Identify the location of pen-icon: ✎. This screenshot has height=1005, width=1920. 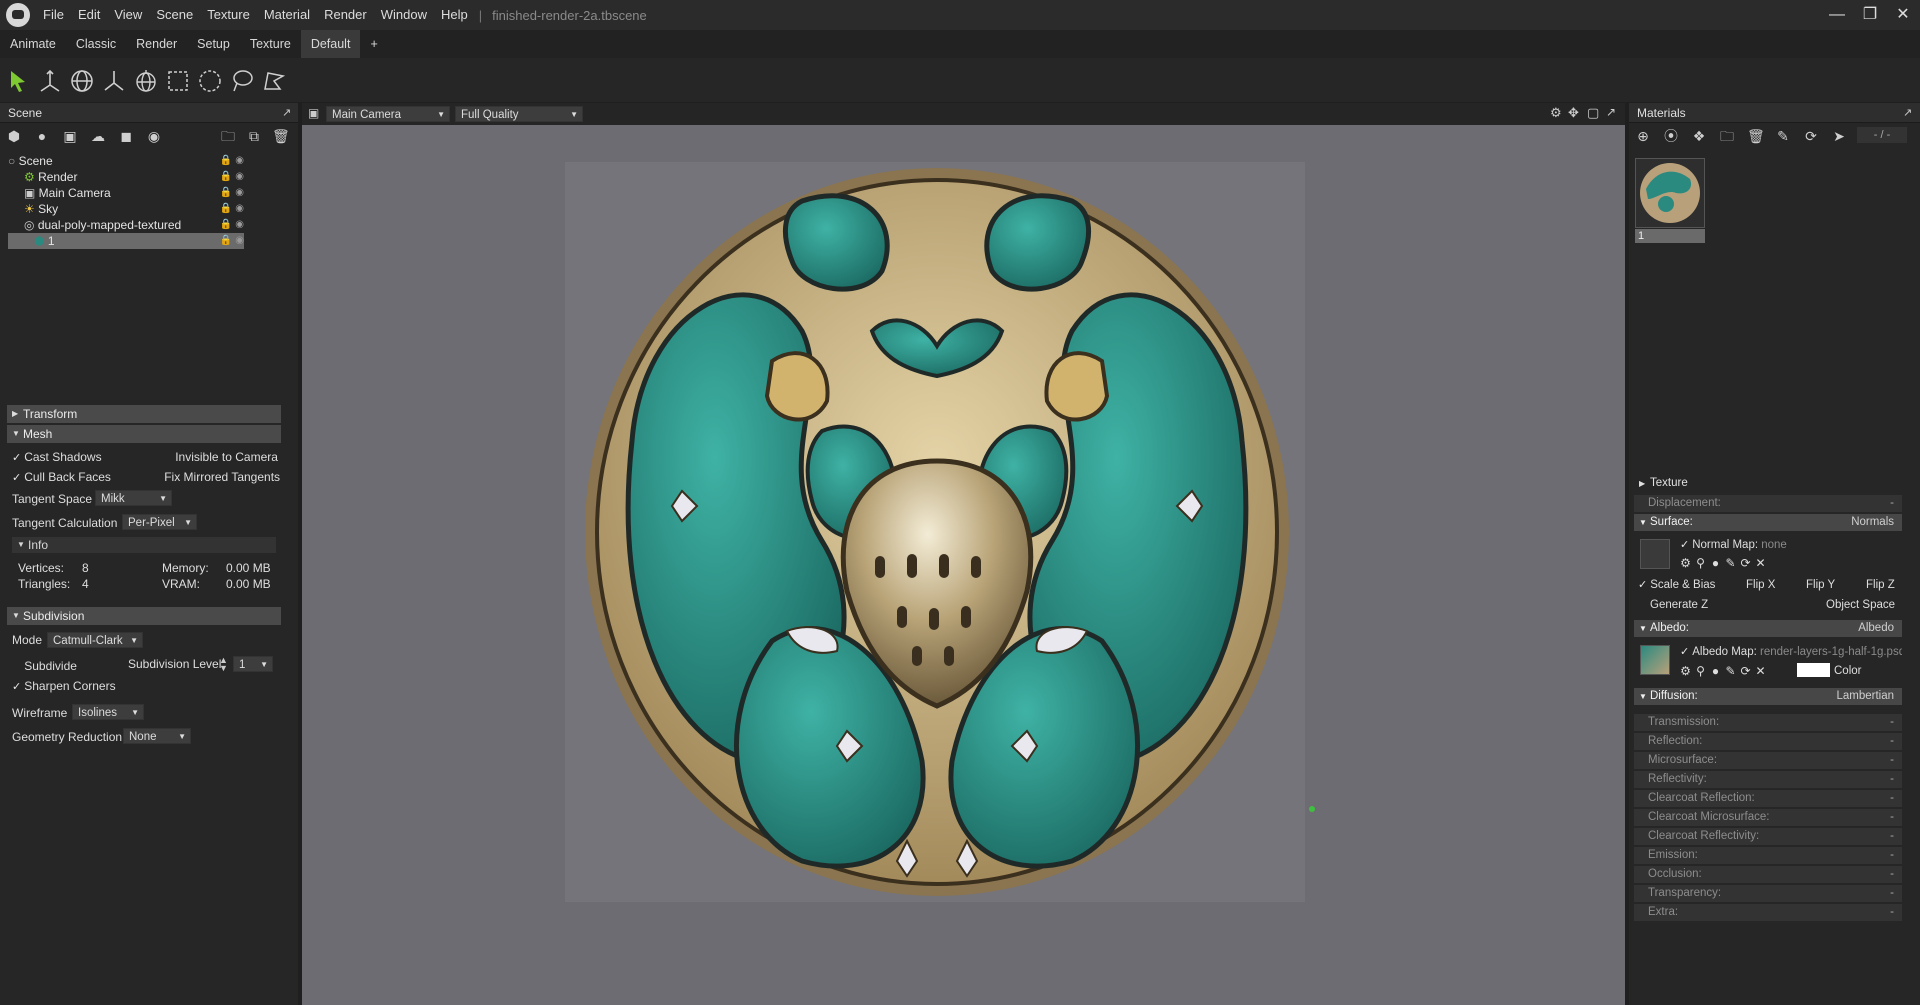
(1730, 563).